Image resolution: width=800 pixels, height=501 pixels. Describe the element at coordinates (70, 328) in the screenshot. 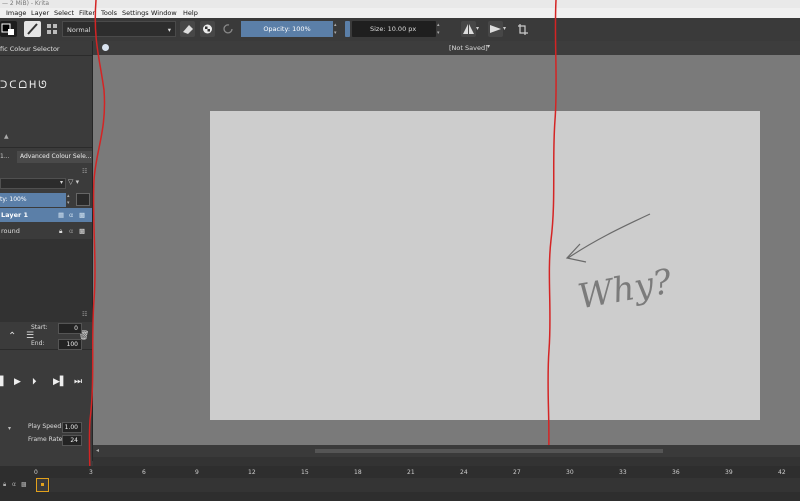

I see `start-field: 0` at that location.